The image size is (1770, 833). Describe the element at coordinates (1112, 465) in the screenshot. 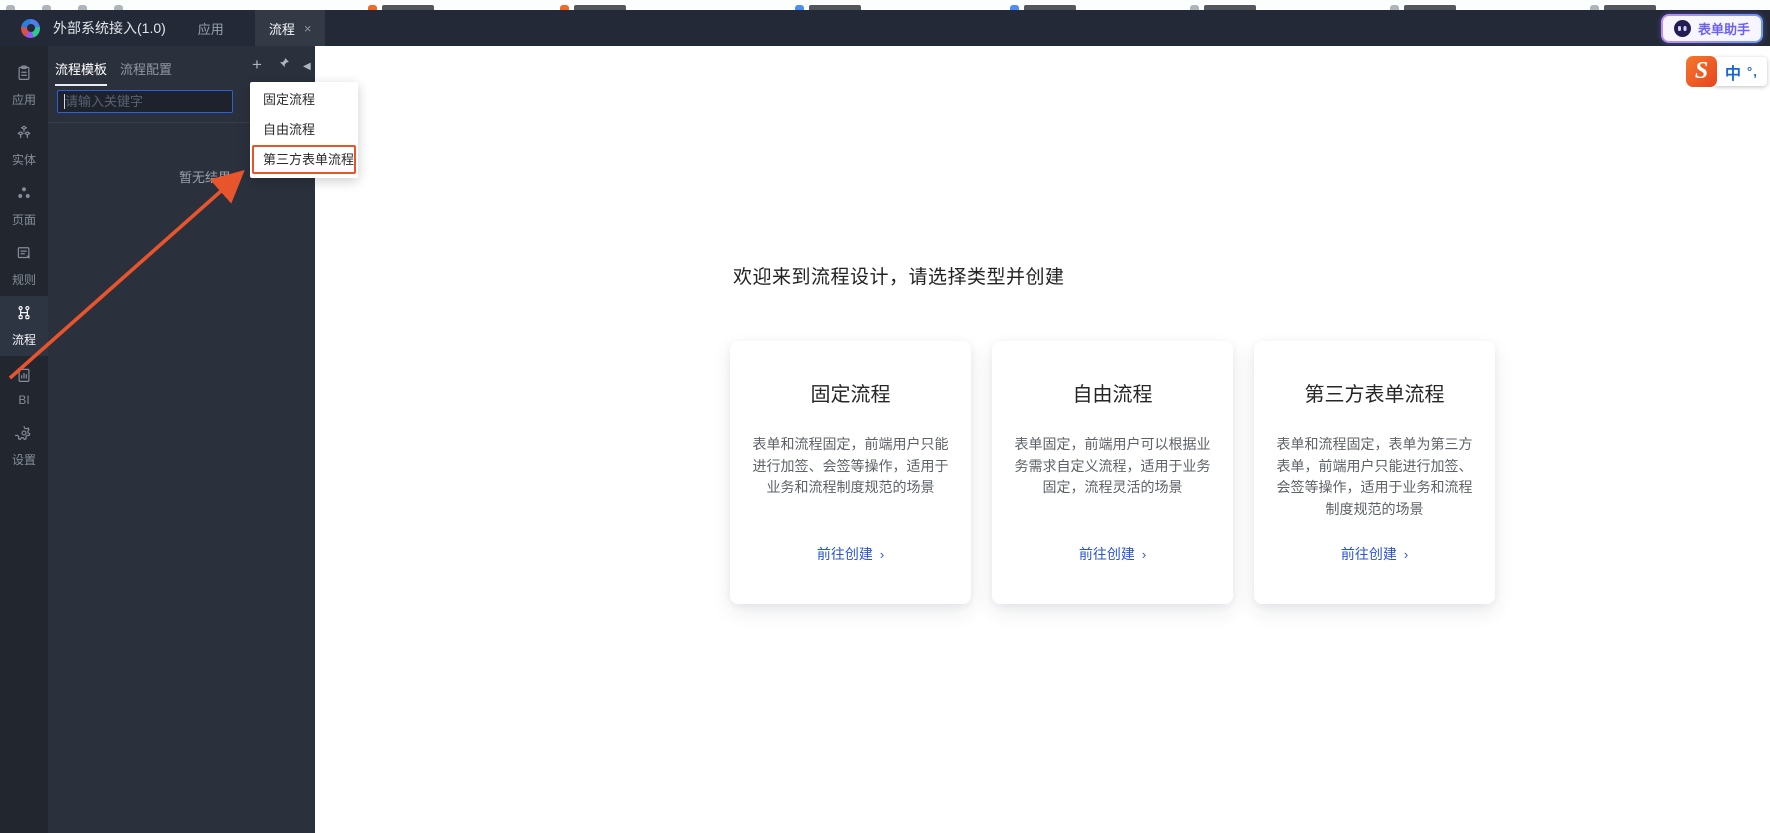

I see `card-description: 表单固定，前端用户可以根据业务需求自定义流程，适用于业务固定，流程灵活的场景` at that location.